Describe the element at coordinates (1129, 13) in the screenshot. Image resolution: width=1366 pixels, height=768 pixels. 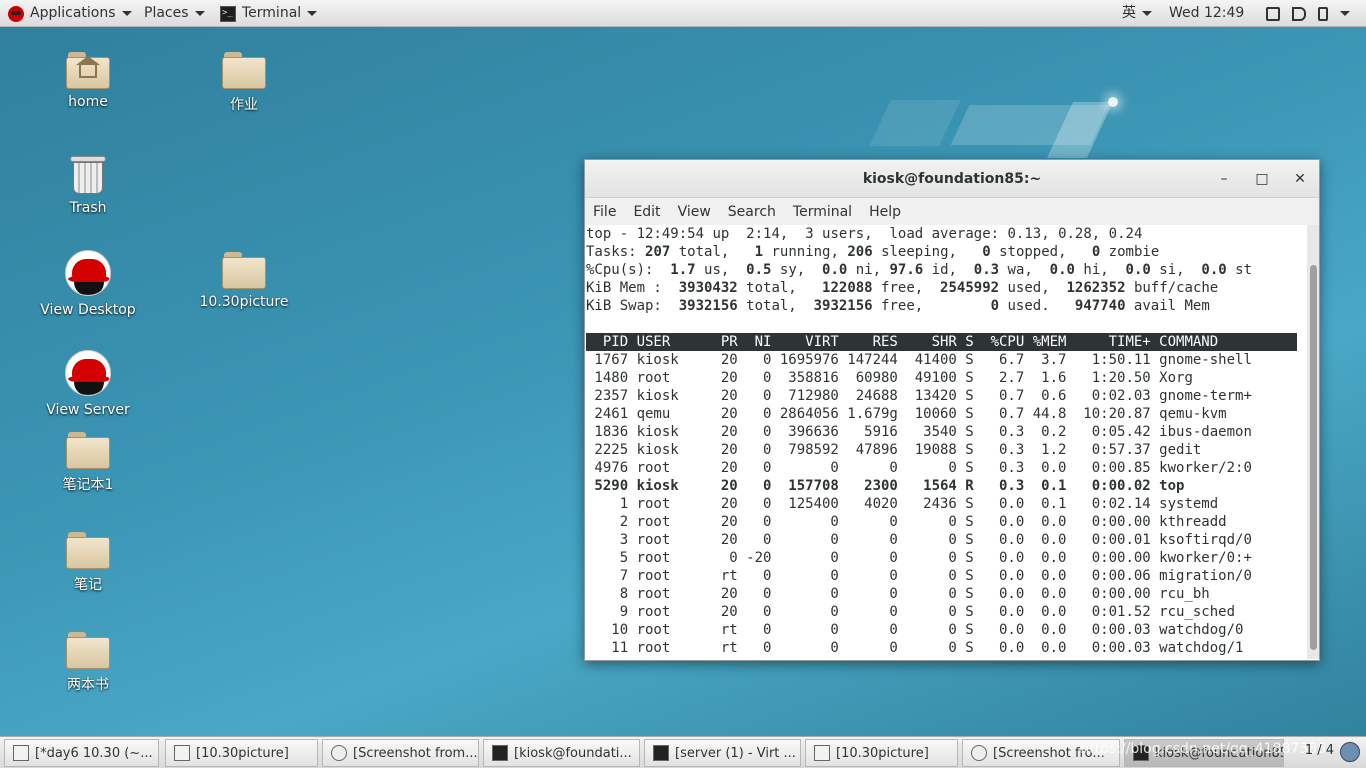
I see `input-method-label: 英` at that location.